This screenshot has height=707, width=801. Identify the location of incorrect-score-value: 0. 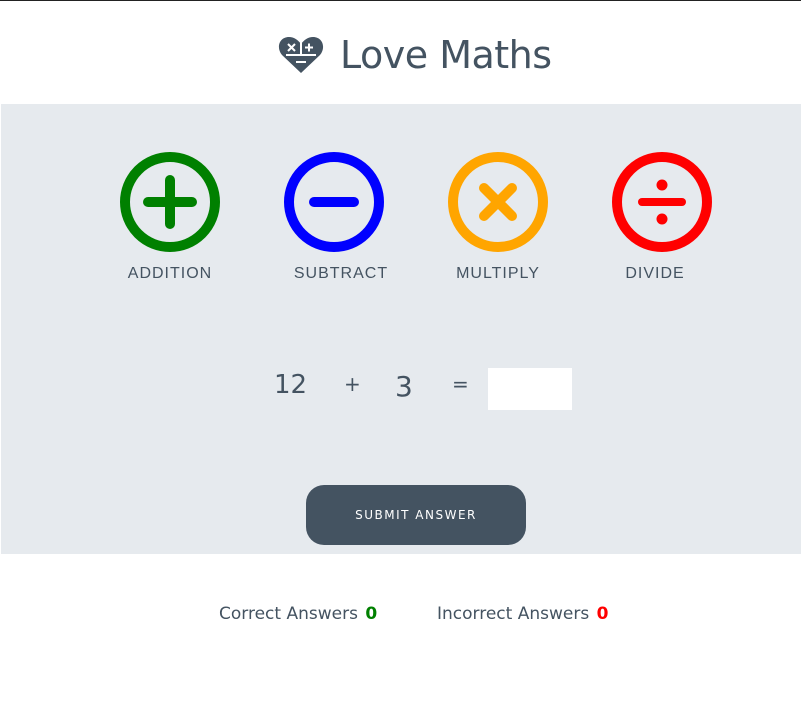
(602, 614).